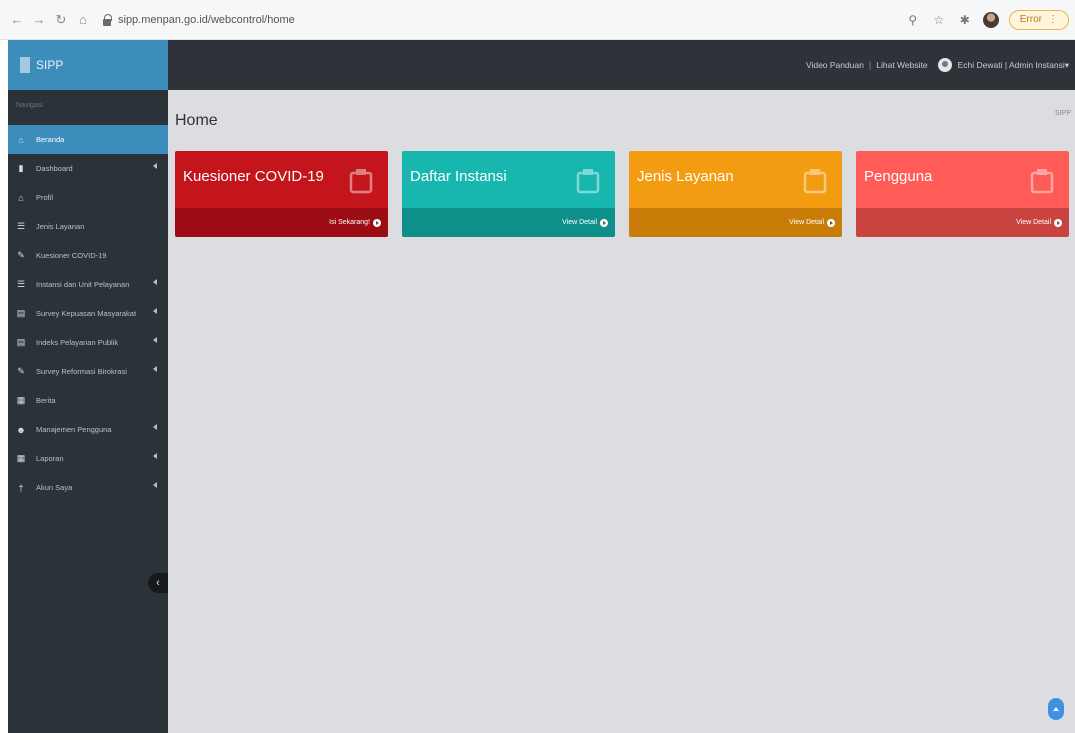  Describe the element at coordinates (990, 19) in the screenshot. I see `profile-avatar` at that location.